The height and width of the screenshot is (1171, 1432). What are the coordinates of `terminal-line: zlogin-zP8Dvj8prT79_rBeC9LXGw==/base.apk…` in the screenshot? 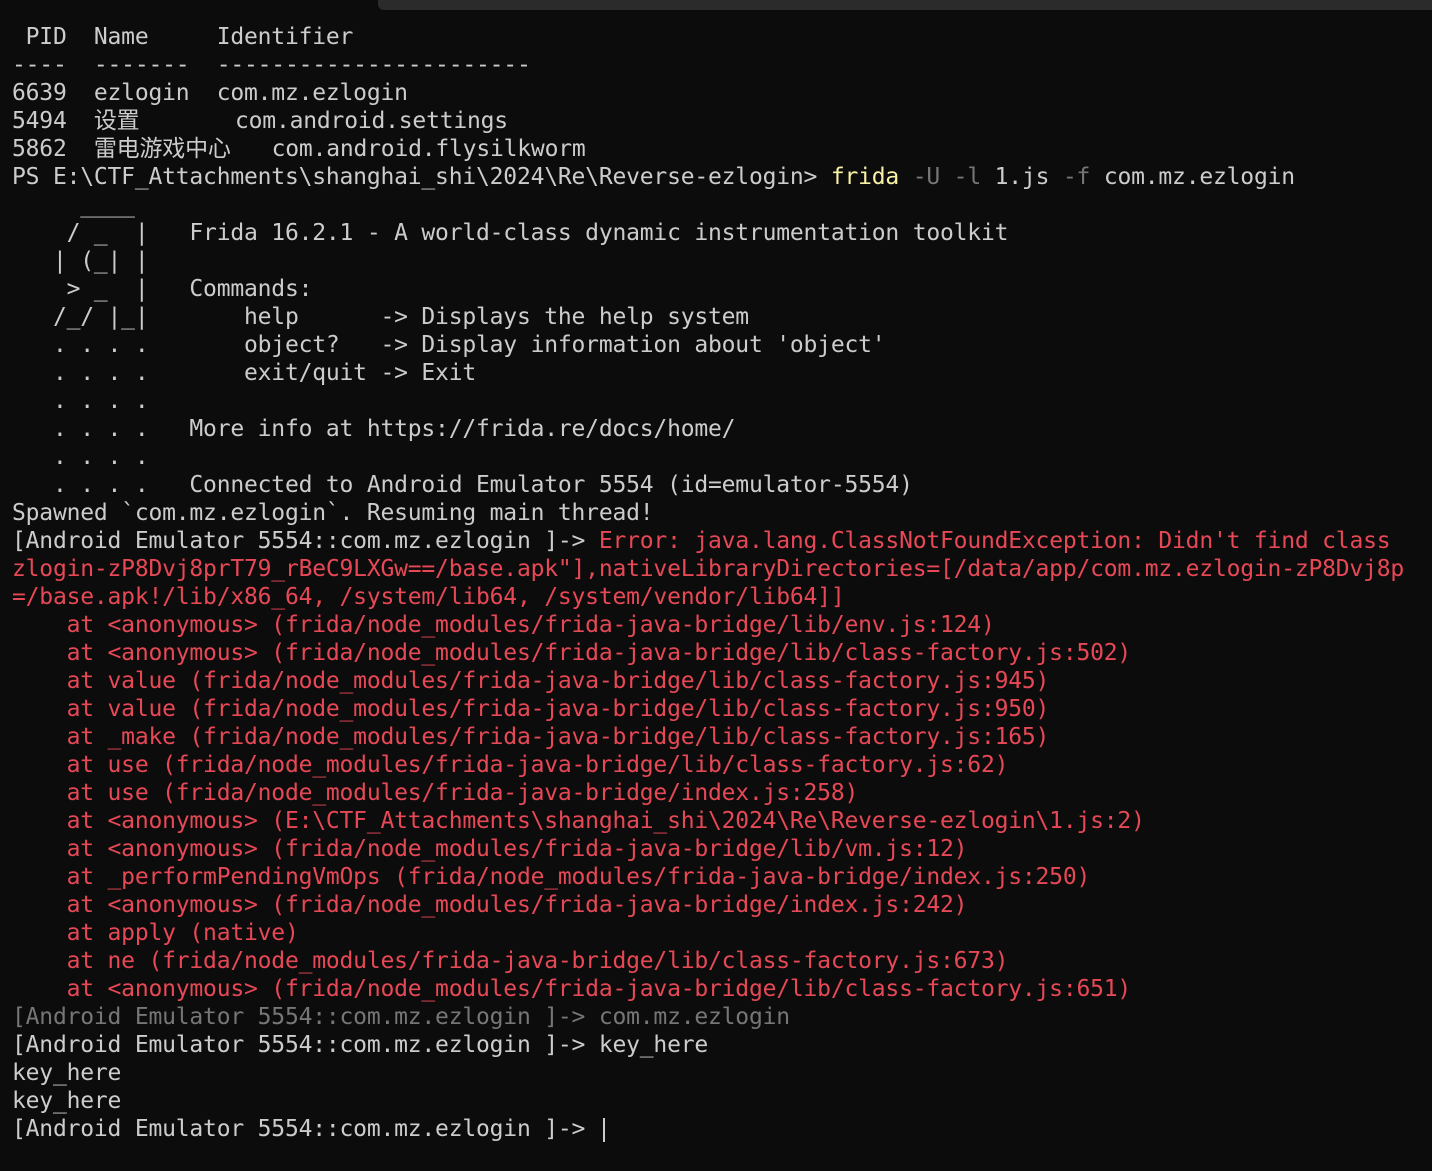 It's located at (722, 569).